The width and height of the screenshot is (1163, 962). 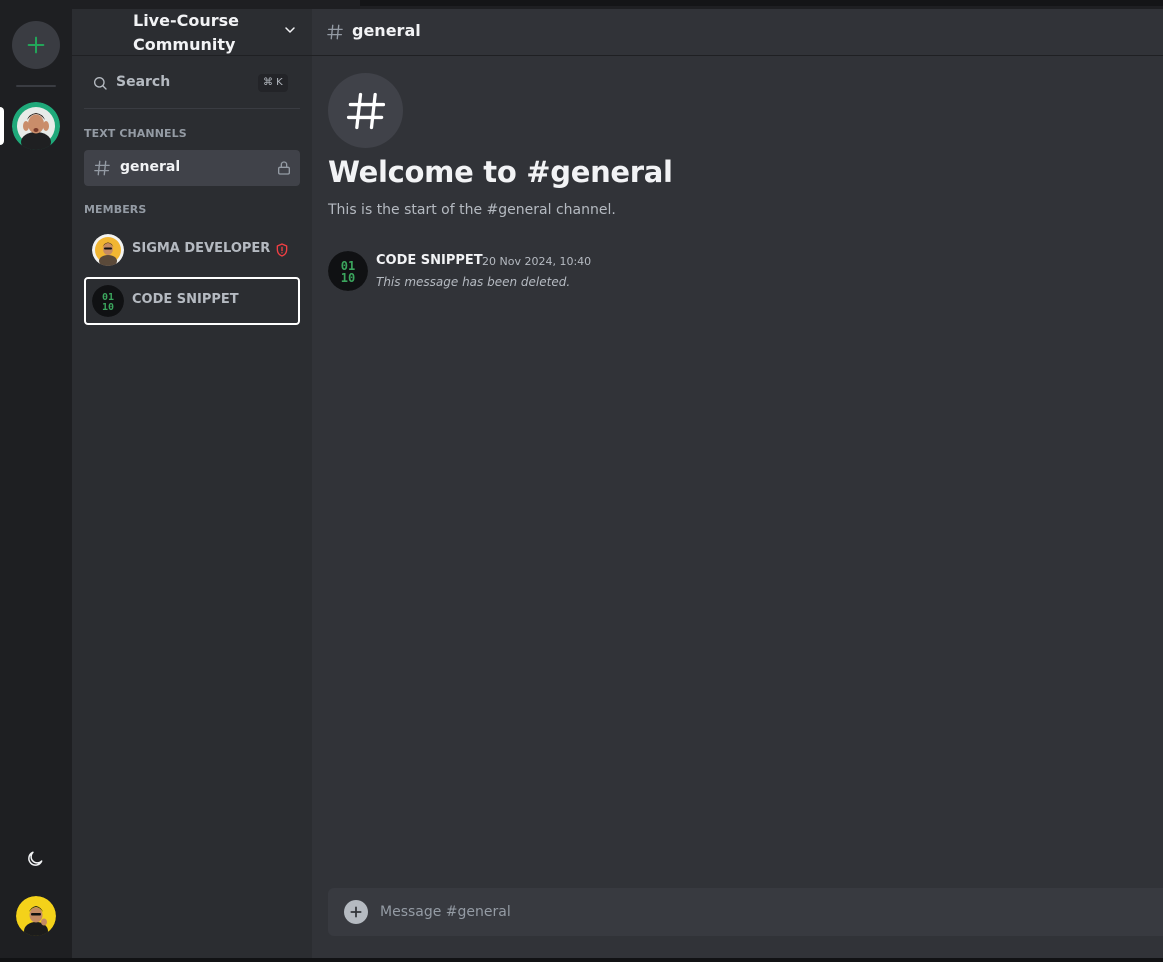 What do you see at coordinates (201, 248) in the screenshot?
I see `member-name: SIGMA DEVELOPER` at bounding box center [201, 248].